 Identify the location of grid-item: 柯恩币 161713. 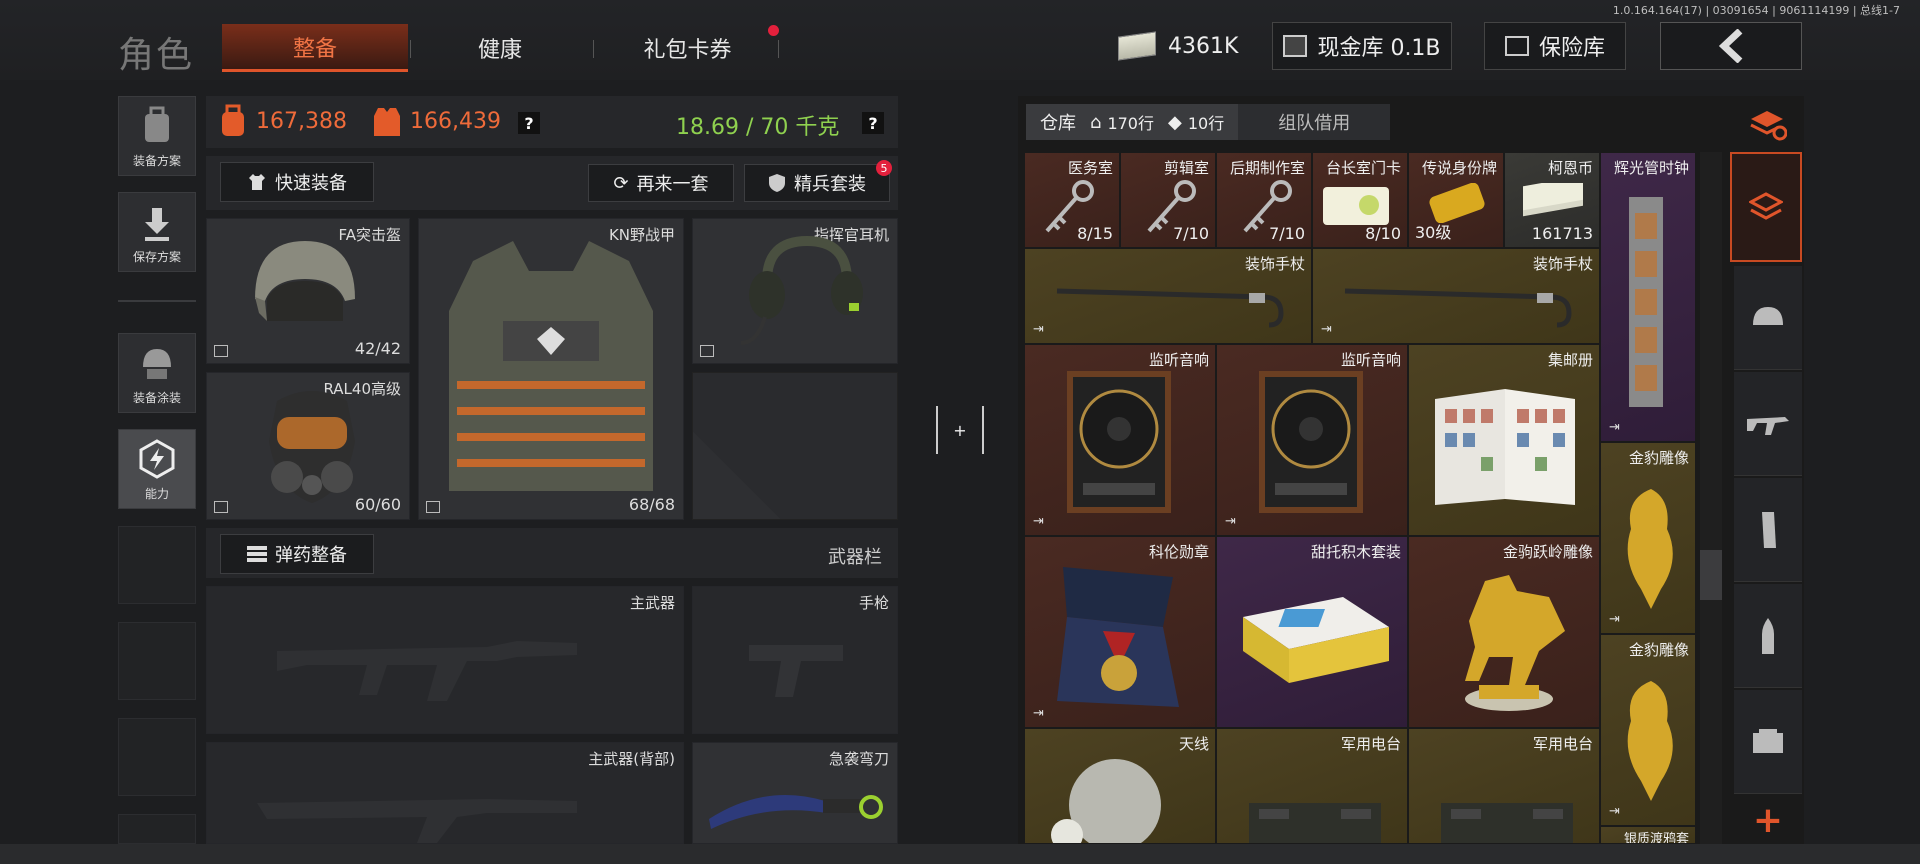
(1552, 200).